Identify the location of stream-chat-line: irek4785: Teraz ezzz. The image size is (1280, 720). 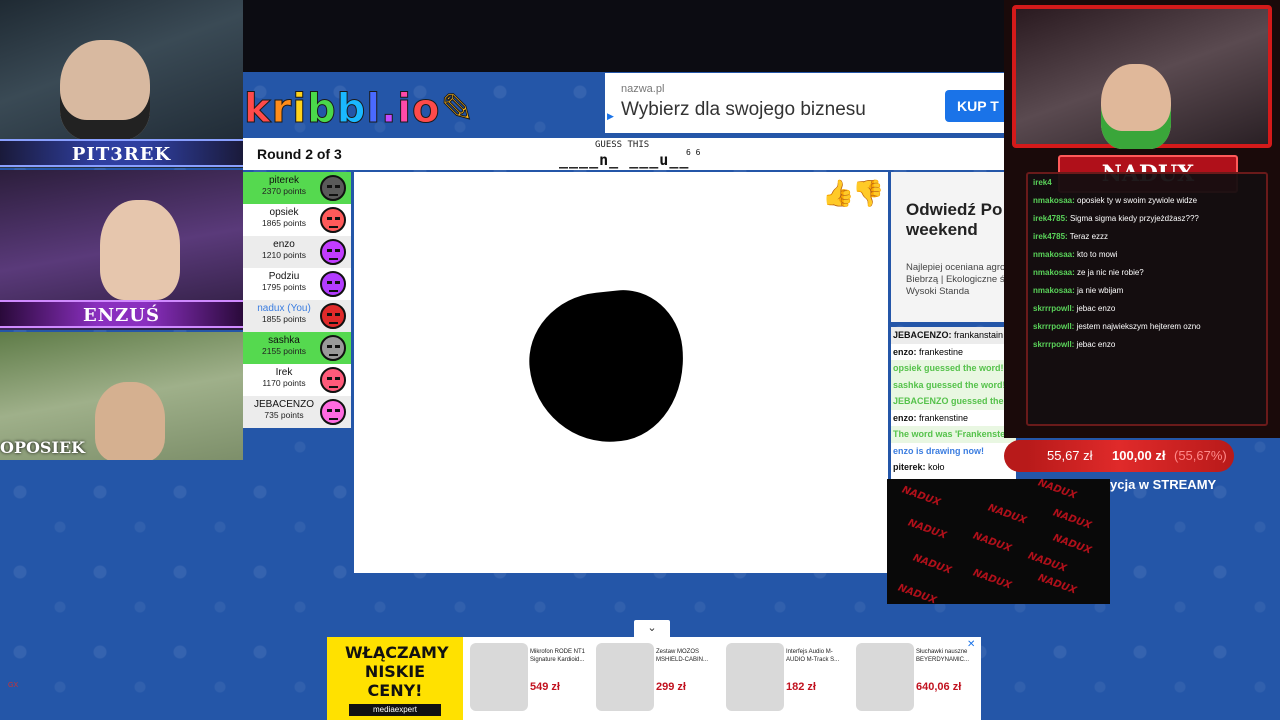
(1071, 236).